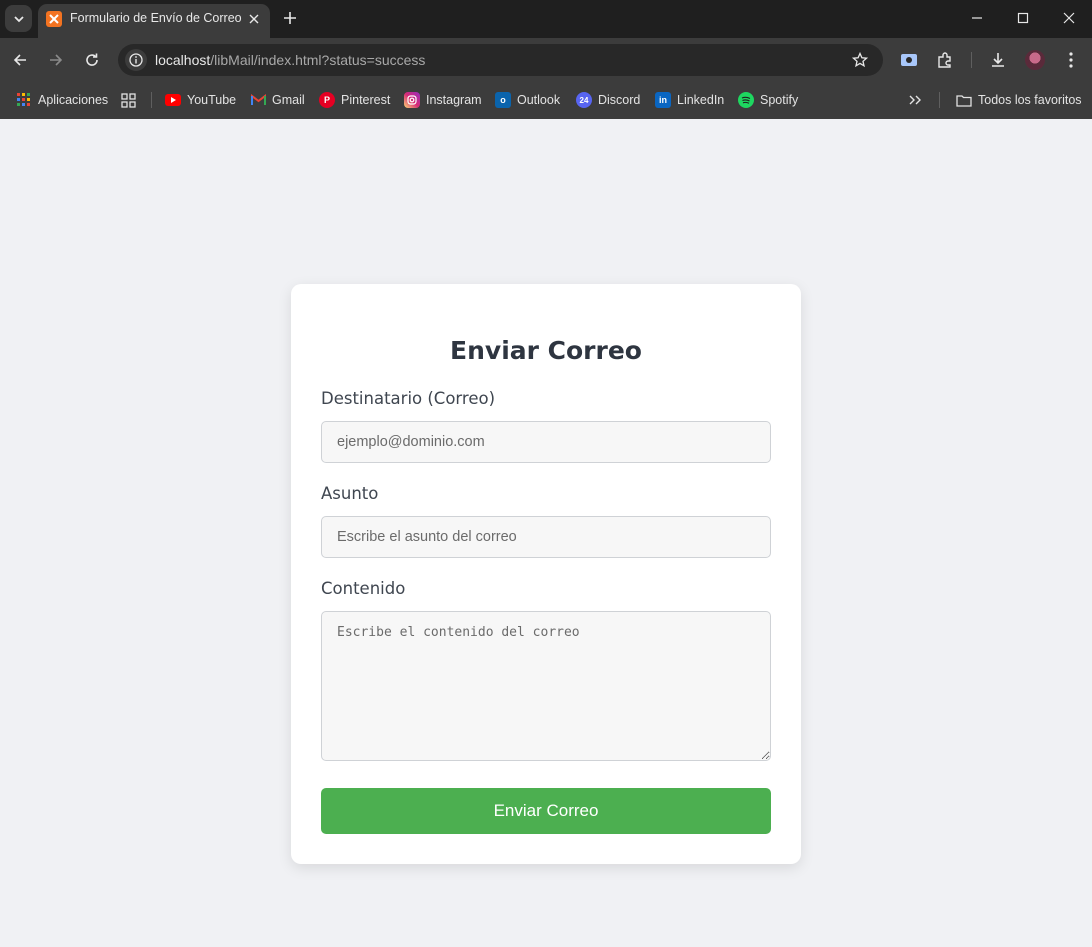  I want to click on profile-avatar, so click(1035, 60).